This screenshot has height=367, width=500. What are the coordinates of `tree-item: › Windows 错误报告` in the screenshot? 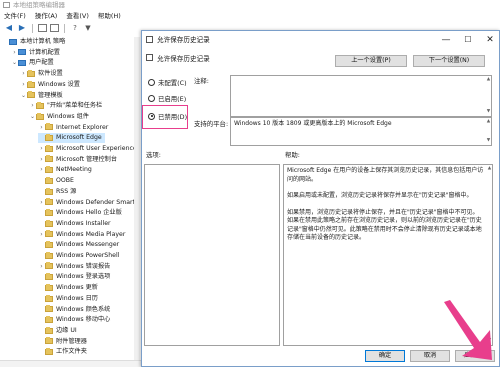 It's located at (75, 267).